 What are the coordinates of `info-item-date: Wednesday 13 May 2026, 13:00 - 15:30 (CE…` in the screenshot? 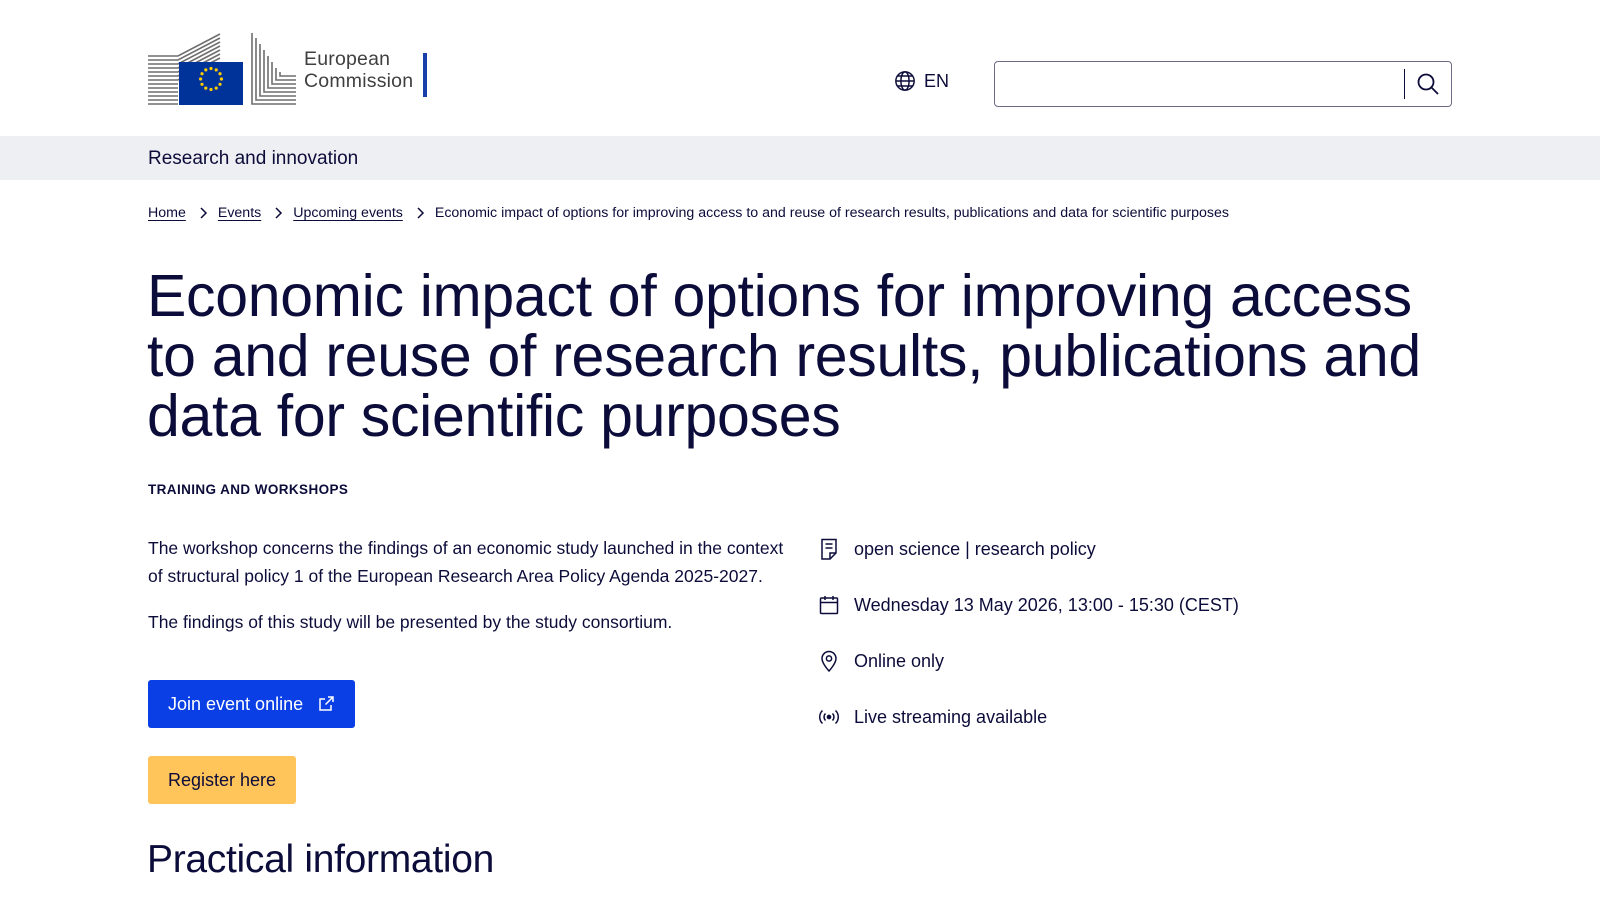 It's located at (1028, 621).